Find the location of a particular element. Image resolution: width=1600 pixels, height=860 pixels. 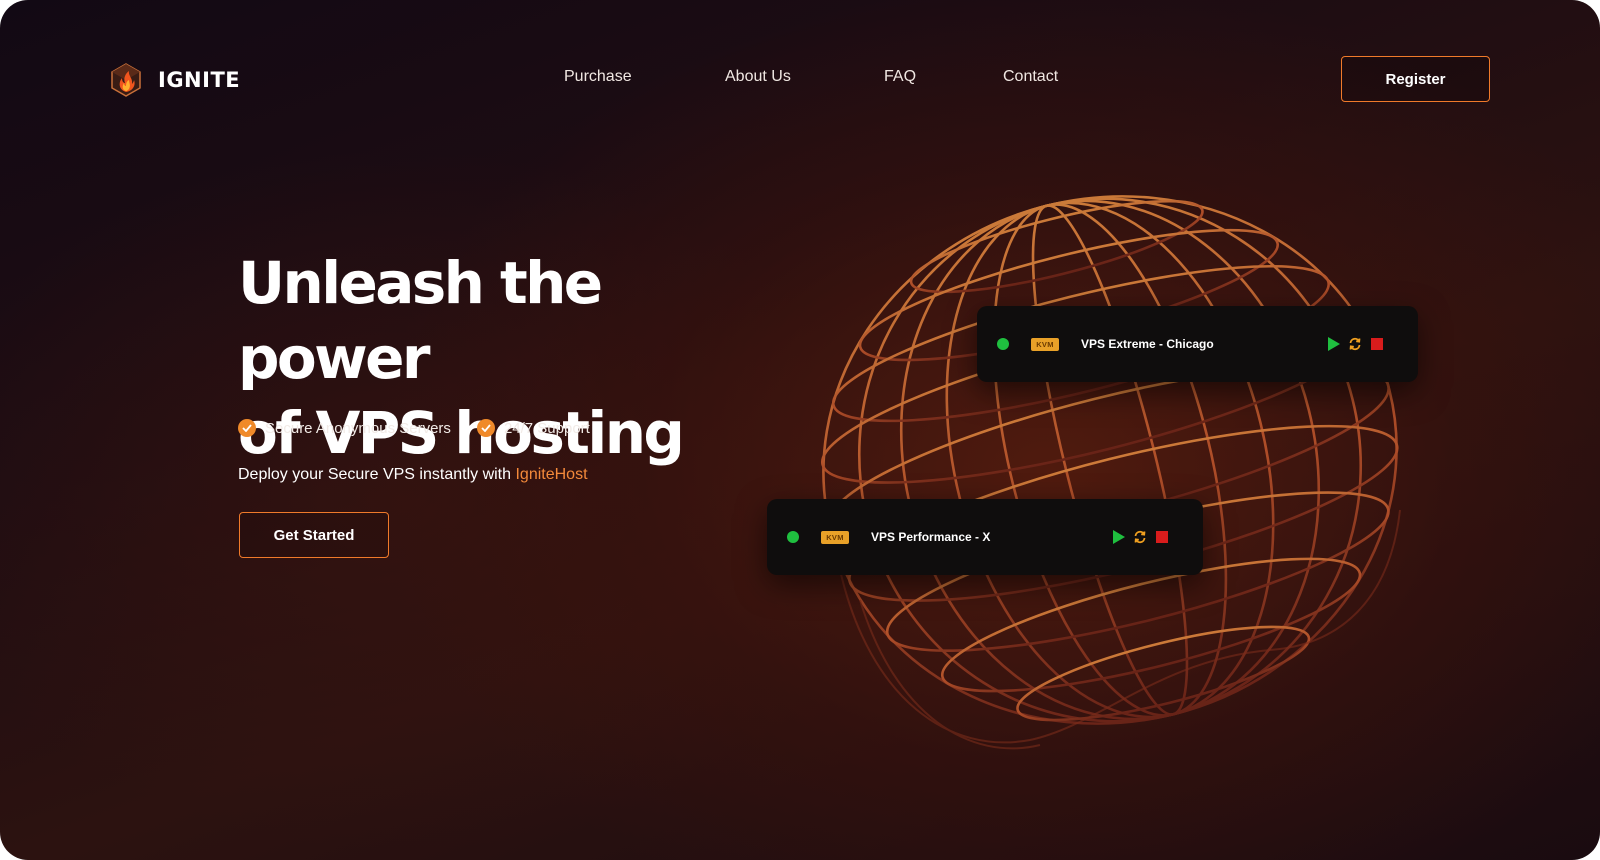

feature-label: 24/7 Support is located at coordinates (546, 428).